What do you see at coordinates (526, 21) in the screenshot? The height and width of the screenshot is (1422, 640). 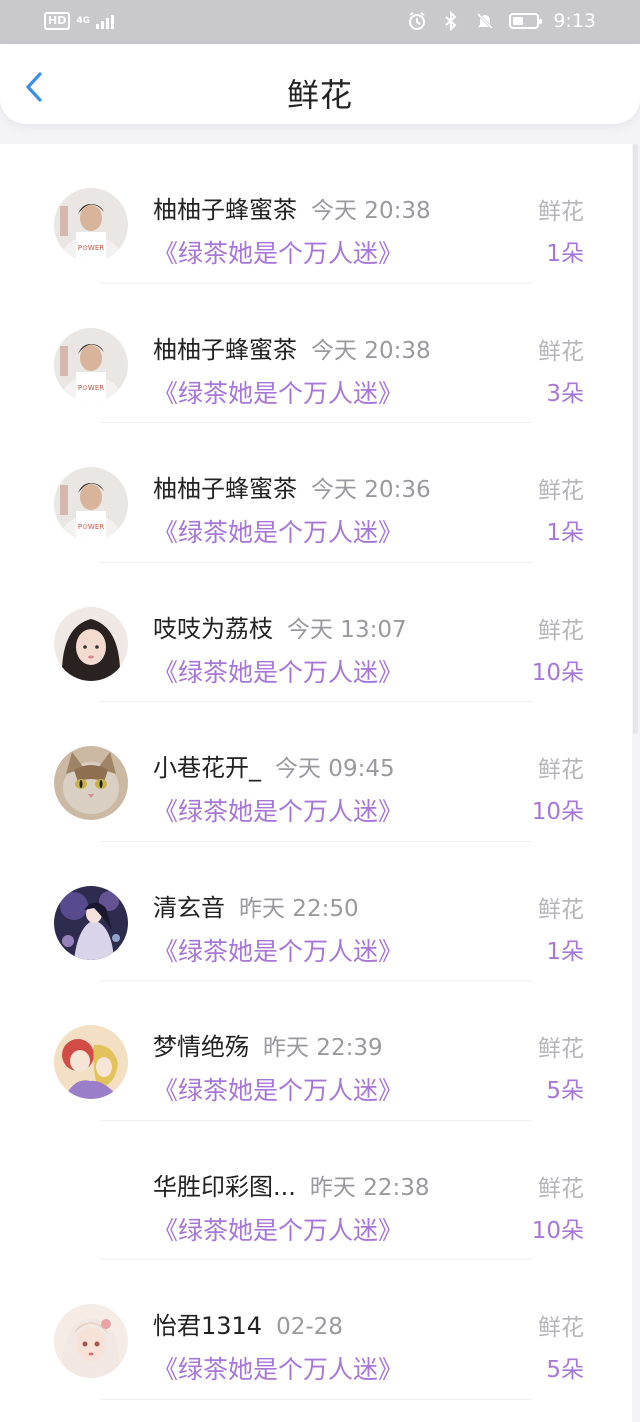 I see `battery-icon` at bounding box center [526, 21].